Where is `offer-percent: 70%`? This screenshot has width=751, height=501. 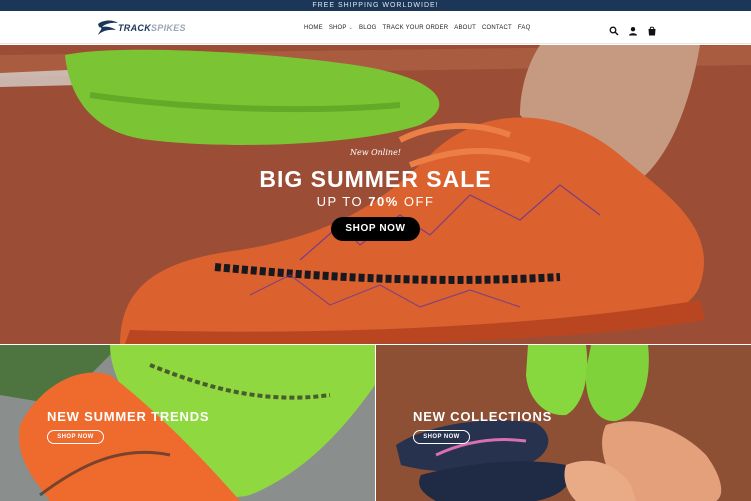 offer-percent: 70% is located at coordinates (383, 201).